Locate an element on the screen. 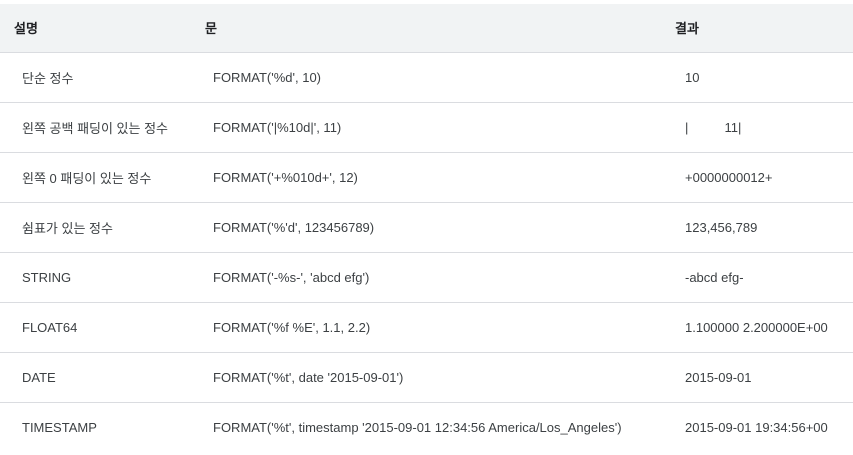 The width and height of the screenshot is (853, 455). header-row: 설명 문 결과 is located at coordinates (426, 28).